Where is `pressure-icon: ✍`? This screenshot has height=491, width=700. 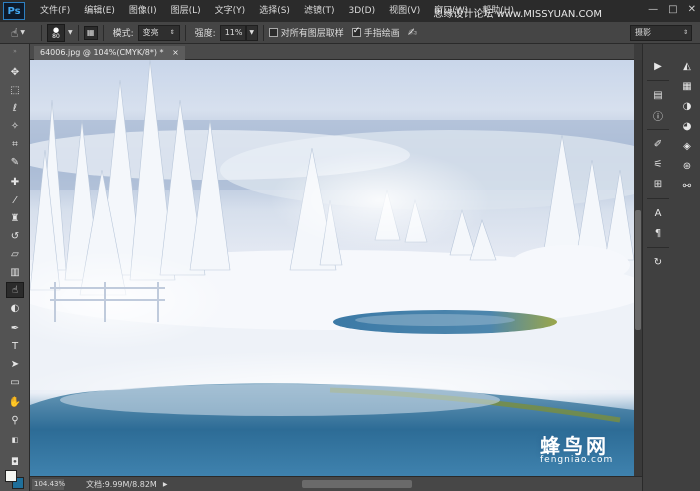
pressure-icon: ✍ is located at coordinates (412, 32).